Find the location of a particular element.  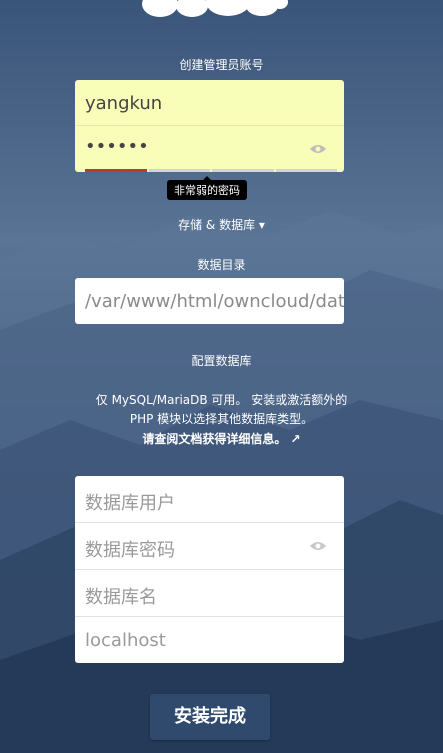

password-field: •••••• is located at coordinates (209, 149).